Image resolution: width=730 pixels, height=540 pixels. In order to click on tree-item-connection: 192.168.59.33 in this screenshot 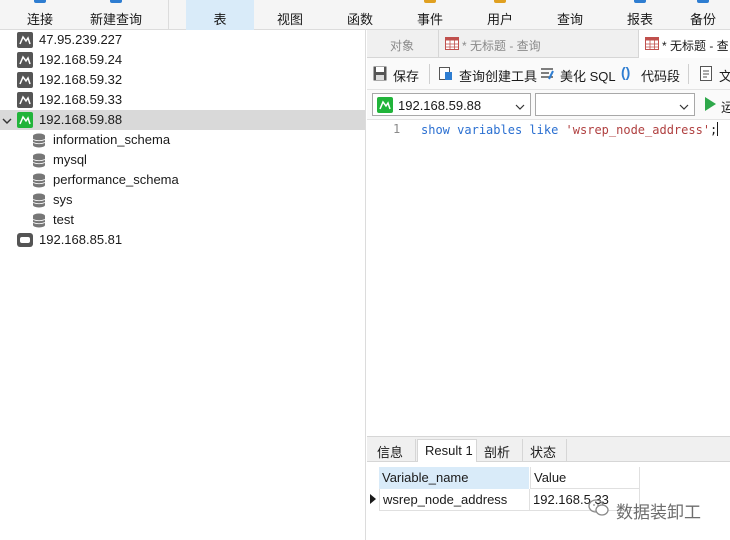, I will do `click(182, 100)`.